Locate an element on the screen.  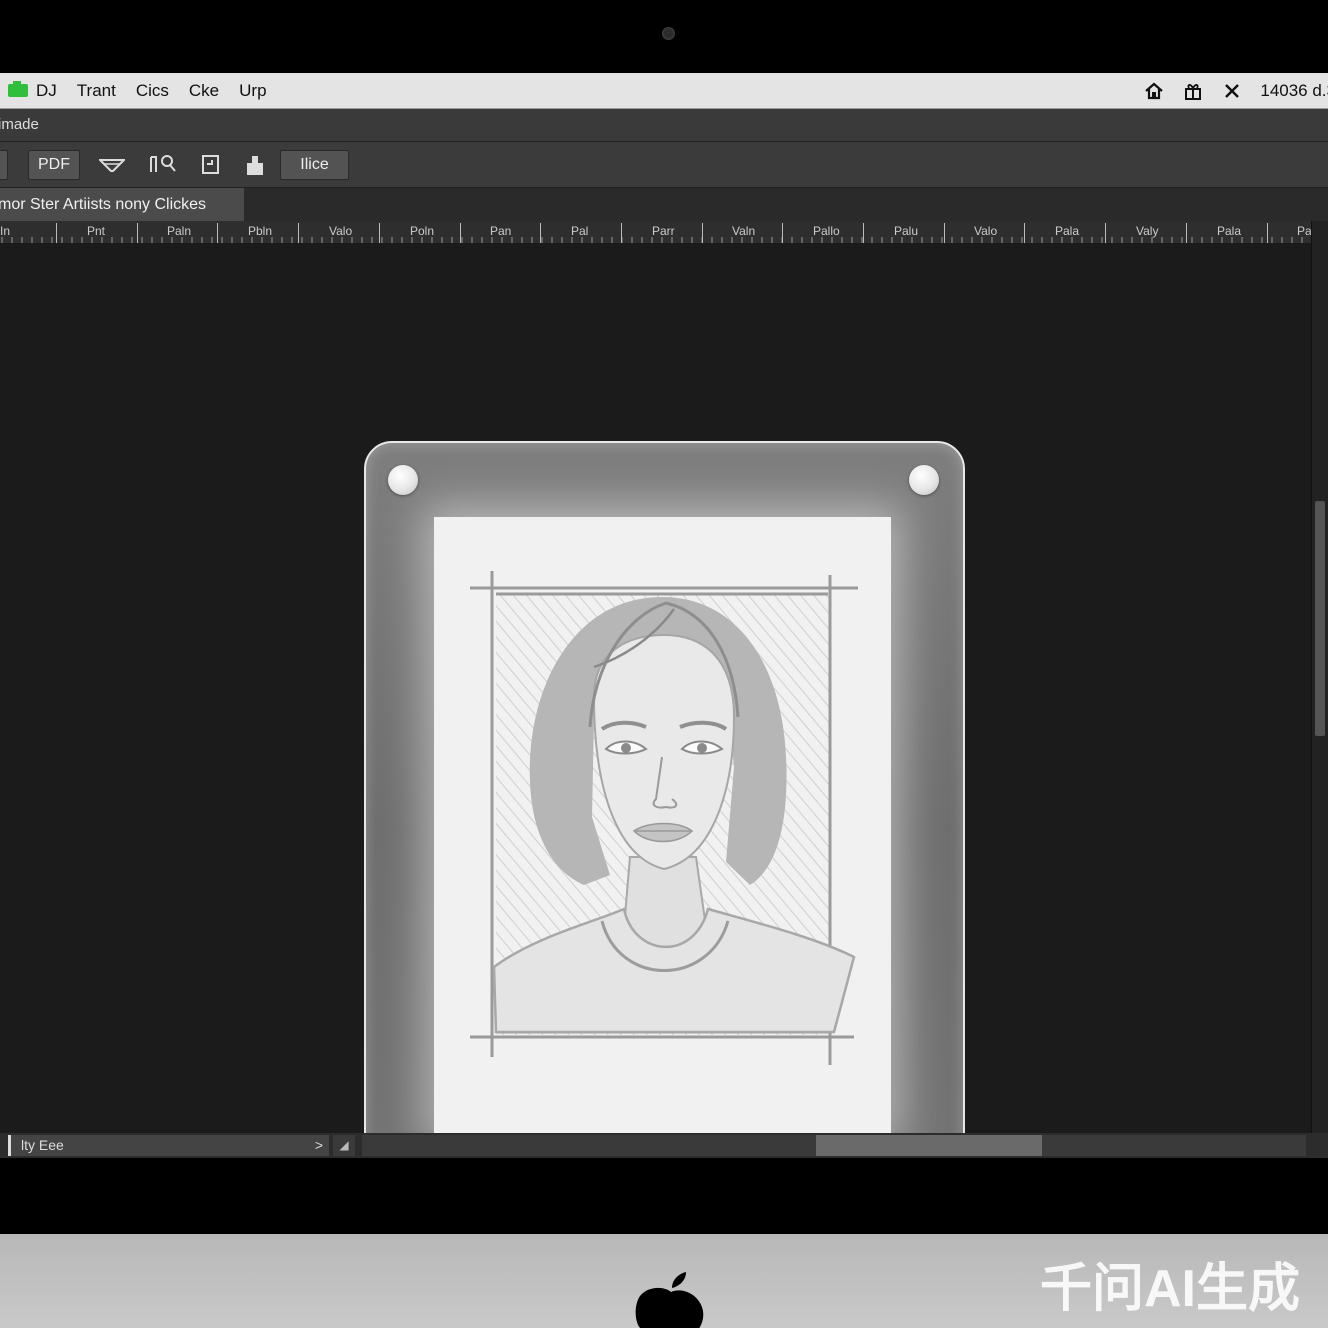
gift-icon is located at coordinates (1193, 91).